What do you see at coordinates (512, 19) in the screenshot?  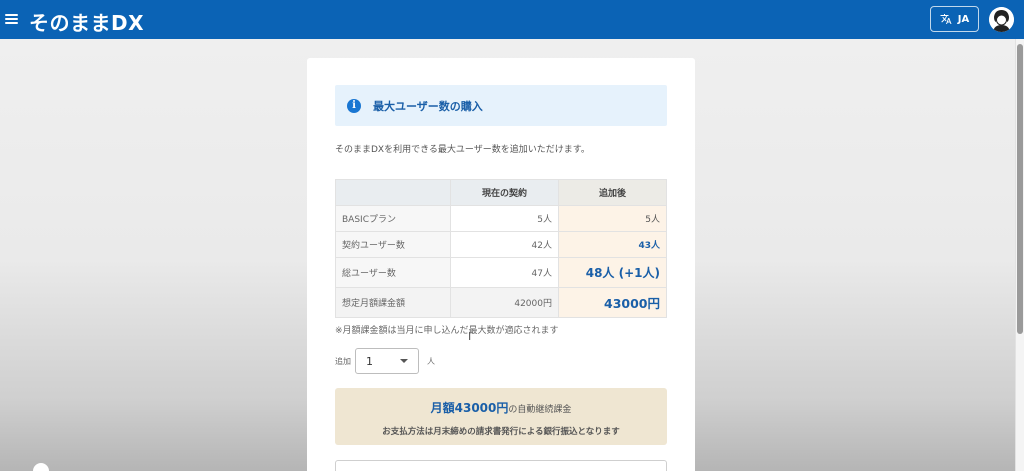 I see `top-app-bar: そのままDX JA` at bounding box center [512, 19].